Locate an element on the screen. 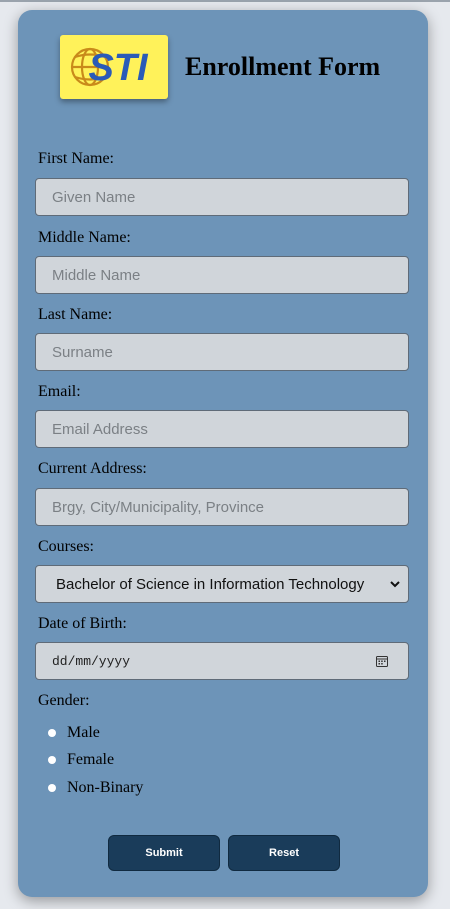 The height and width of the screenshot is (909, 450). reset-button: Reset is located at coordinates (284, 853).